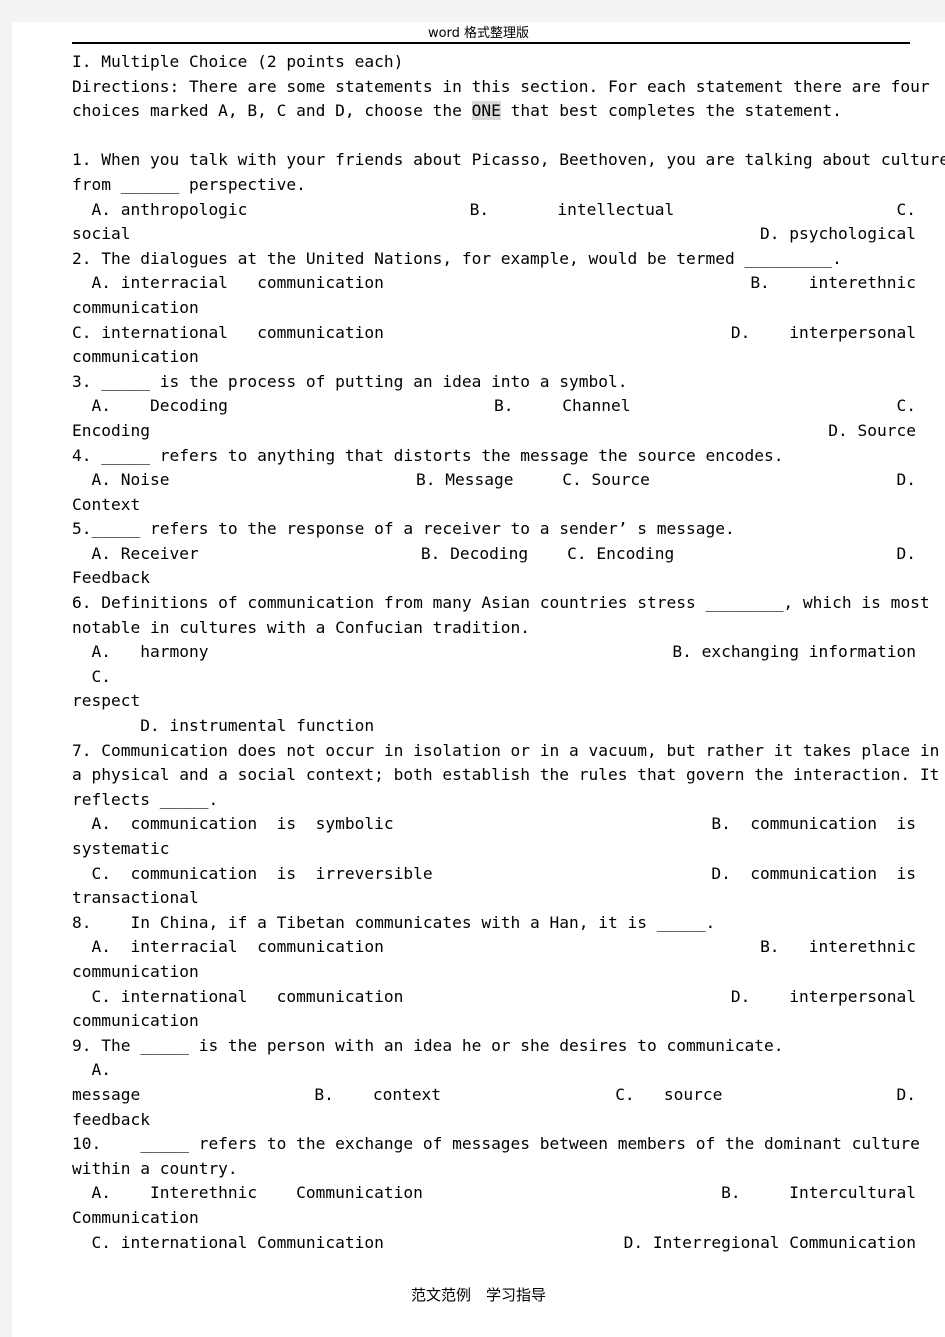  I want to click on option-choice: C. source, so click(668, 1095).